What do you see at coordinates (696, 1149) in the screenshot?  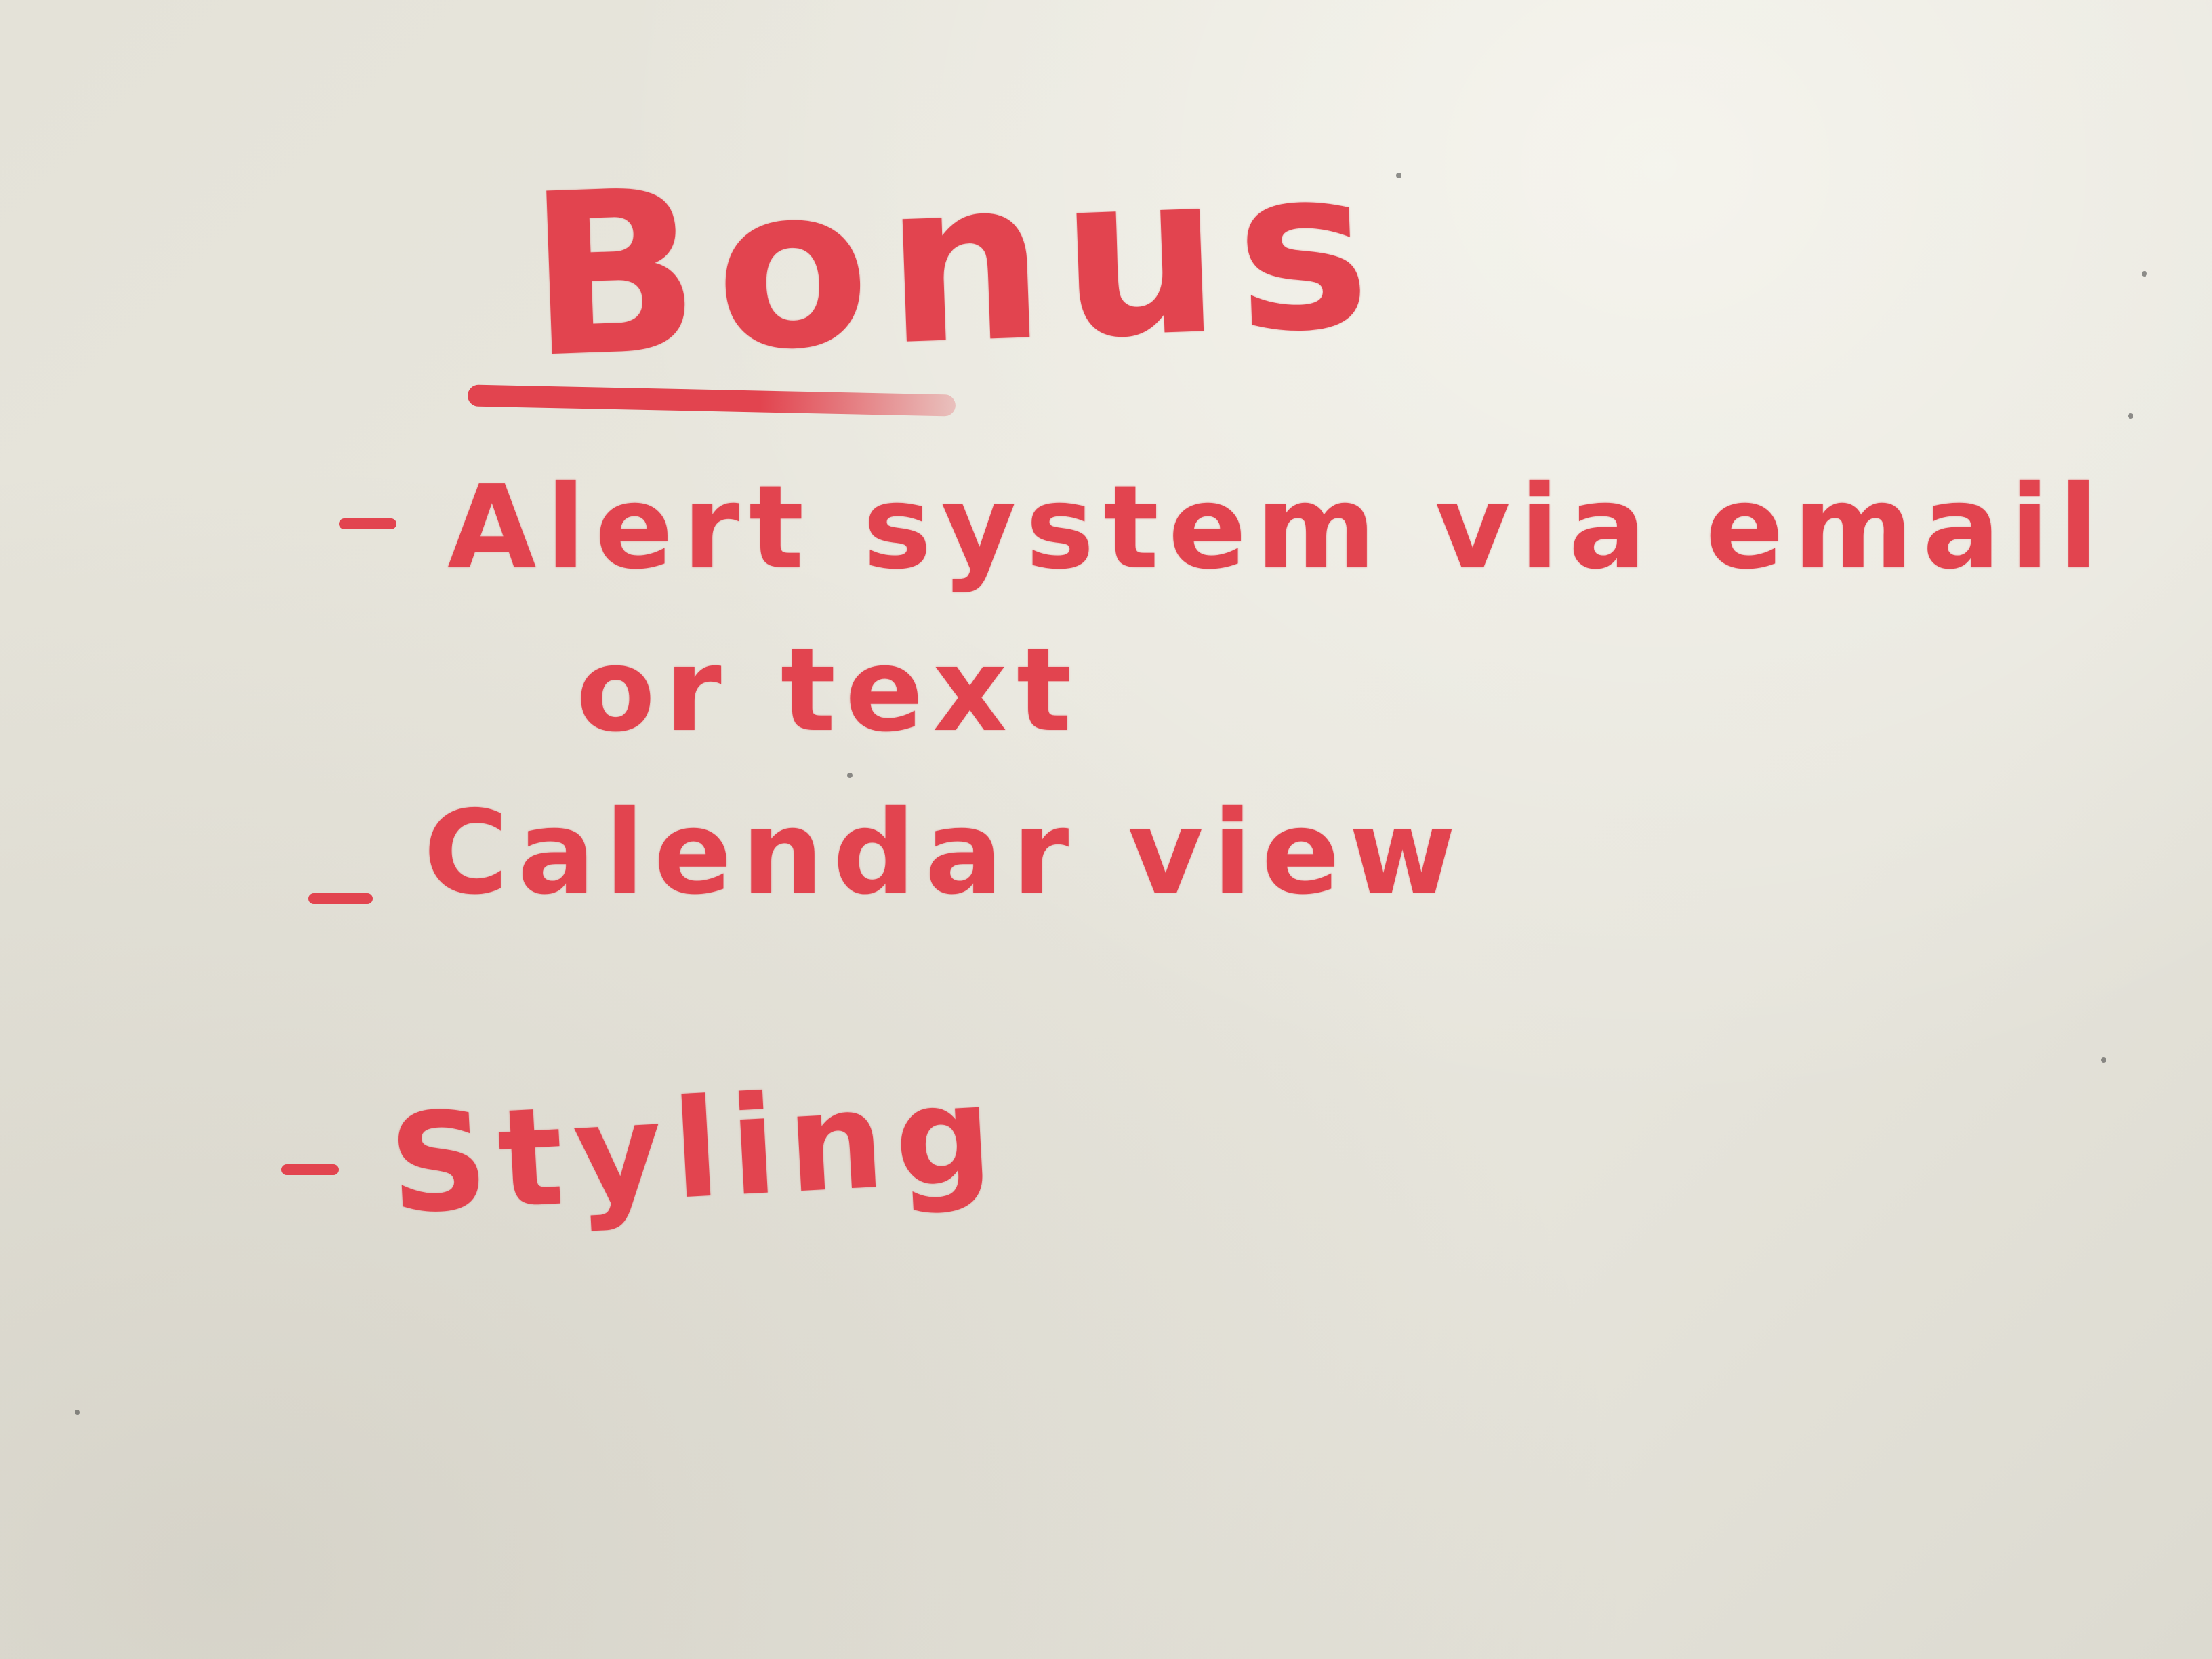 I see `list-item-styling: Styling` at bounding box center [696, 1149].